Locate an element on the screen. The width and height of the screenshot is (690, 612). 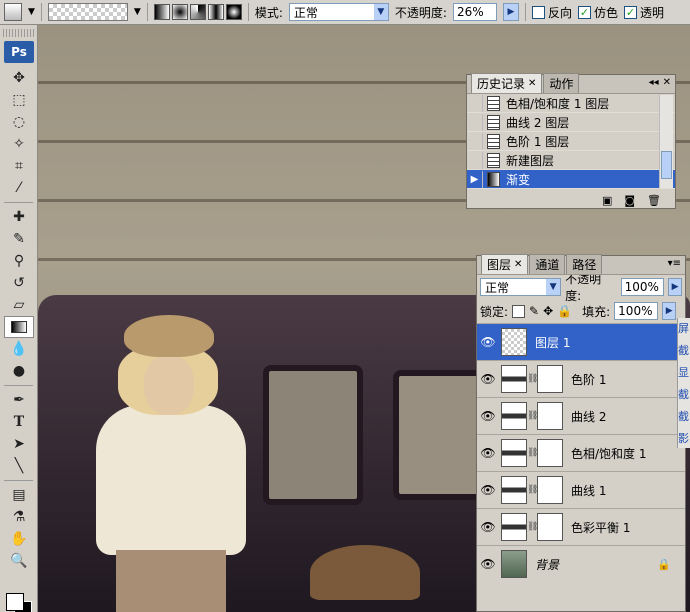
tab-actions: 动作 is located at coordinates (561, 83).